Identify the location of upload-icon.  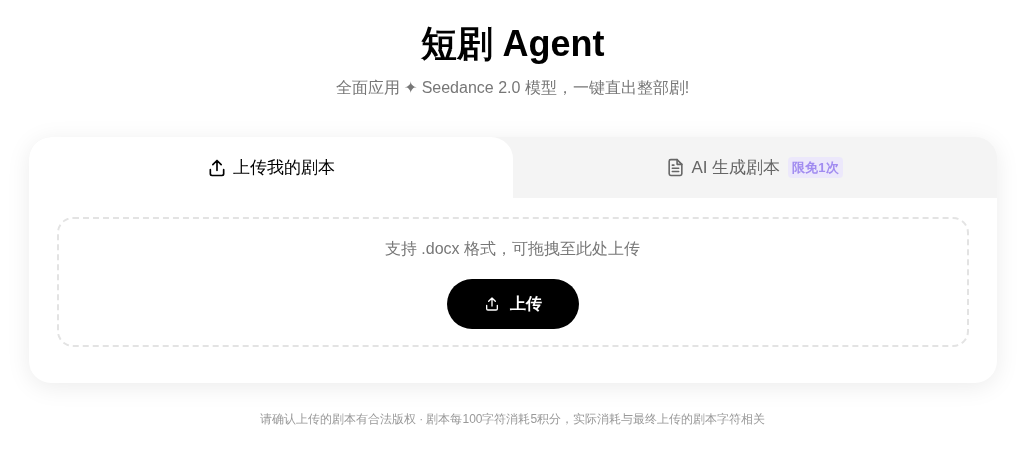
(491, 304).